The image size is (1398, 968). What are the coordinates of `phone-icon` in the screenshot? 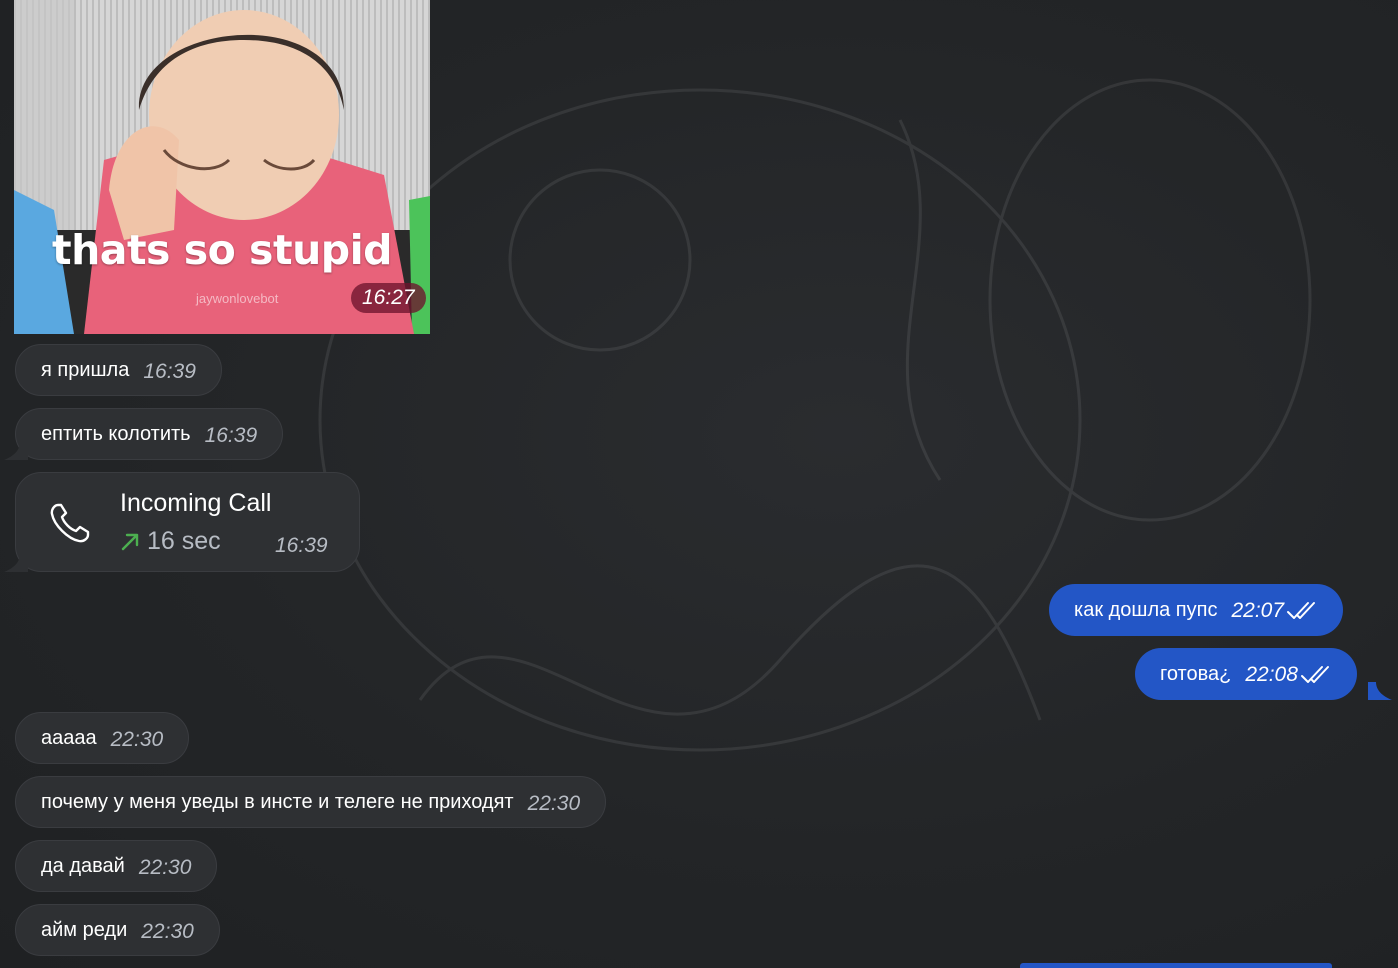 It's located at (70, 523).